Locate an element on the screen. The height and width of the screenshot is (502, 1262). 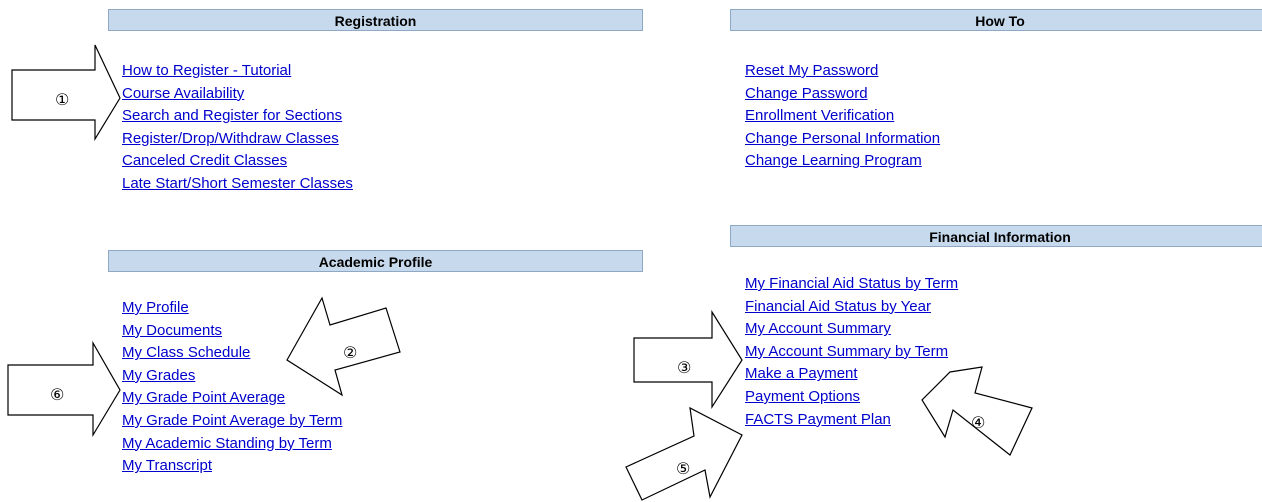
link-payment-options: Payment Options is located at coordinates (802, 396).